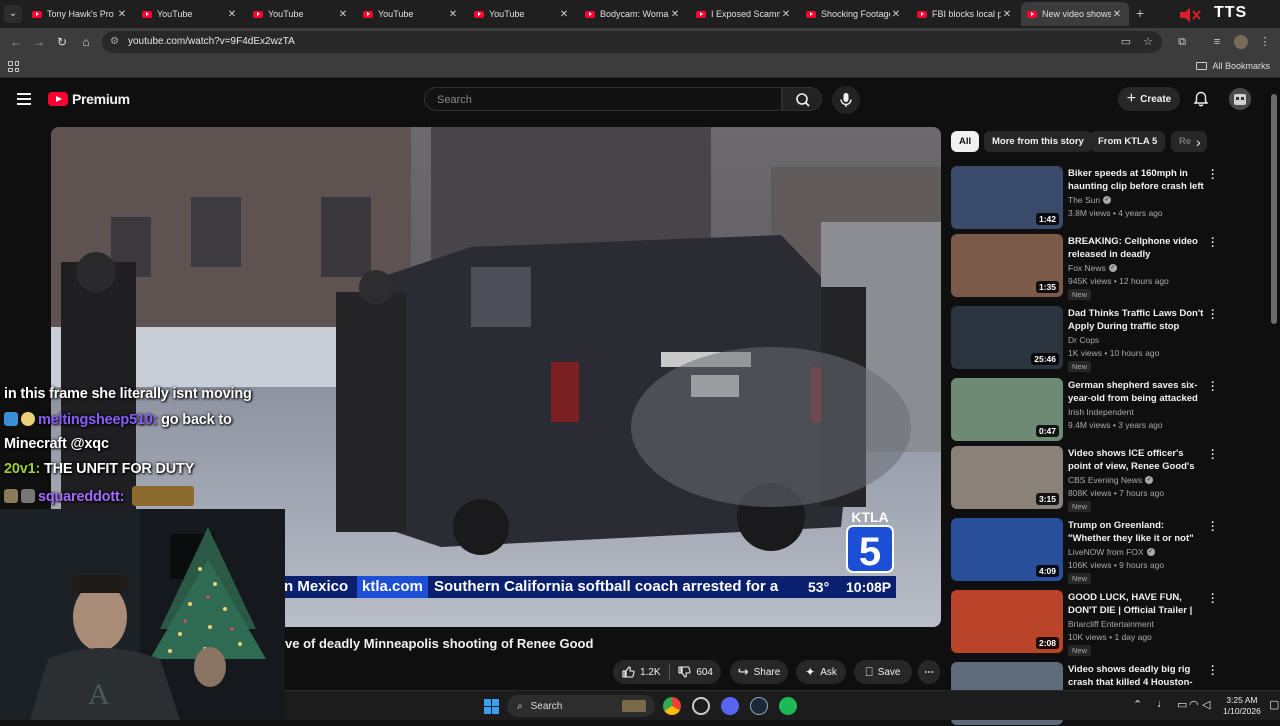  I want to click on extensions-icon: ⧉, so click(1182, 42).